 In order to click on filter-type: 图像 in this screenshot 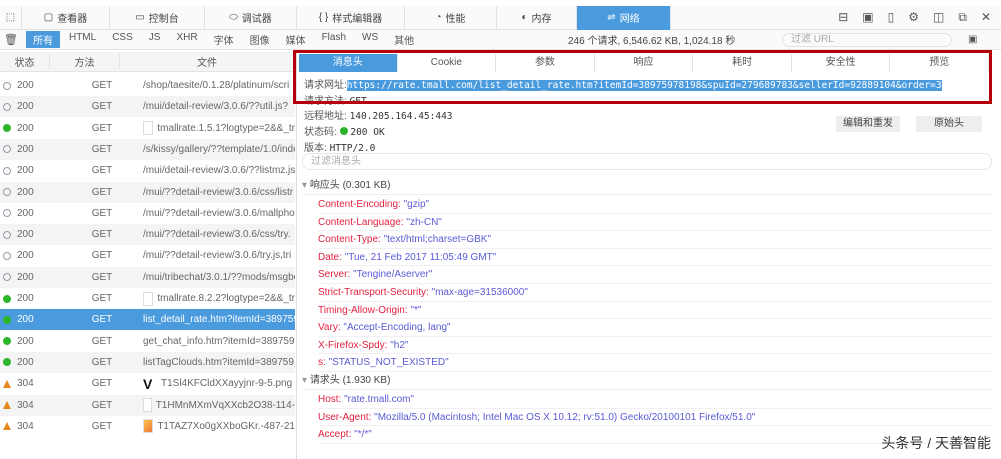, I will do `click(260, 39)`.